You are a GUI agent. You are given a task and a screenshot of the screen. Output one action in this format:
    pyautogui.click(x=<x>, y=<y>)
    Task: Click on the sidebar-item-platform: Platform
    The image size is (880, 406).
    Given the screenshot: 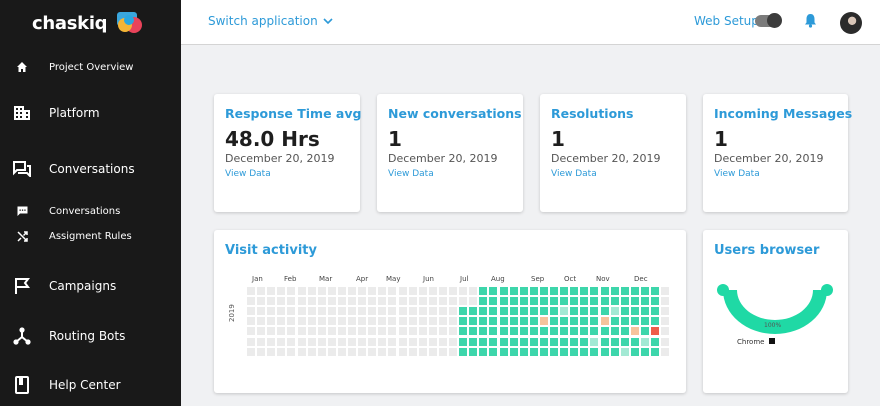 What is the action you would take?
    pyautogui.click(x=90, y=113)
    